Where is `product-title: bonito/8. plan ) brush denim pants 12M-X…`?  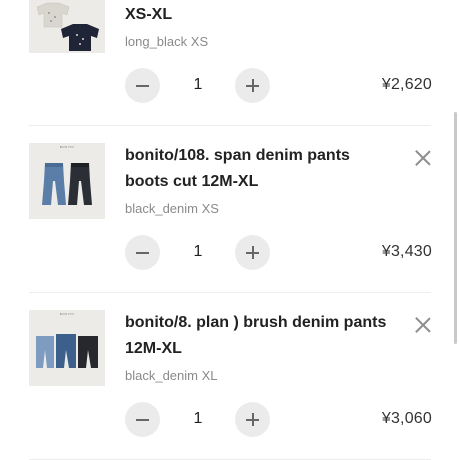 product-title: bonito/8. plan ) brush denim pants 12M-X… is located at coordinates (260, 336).